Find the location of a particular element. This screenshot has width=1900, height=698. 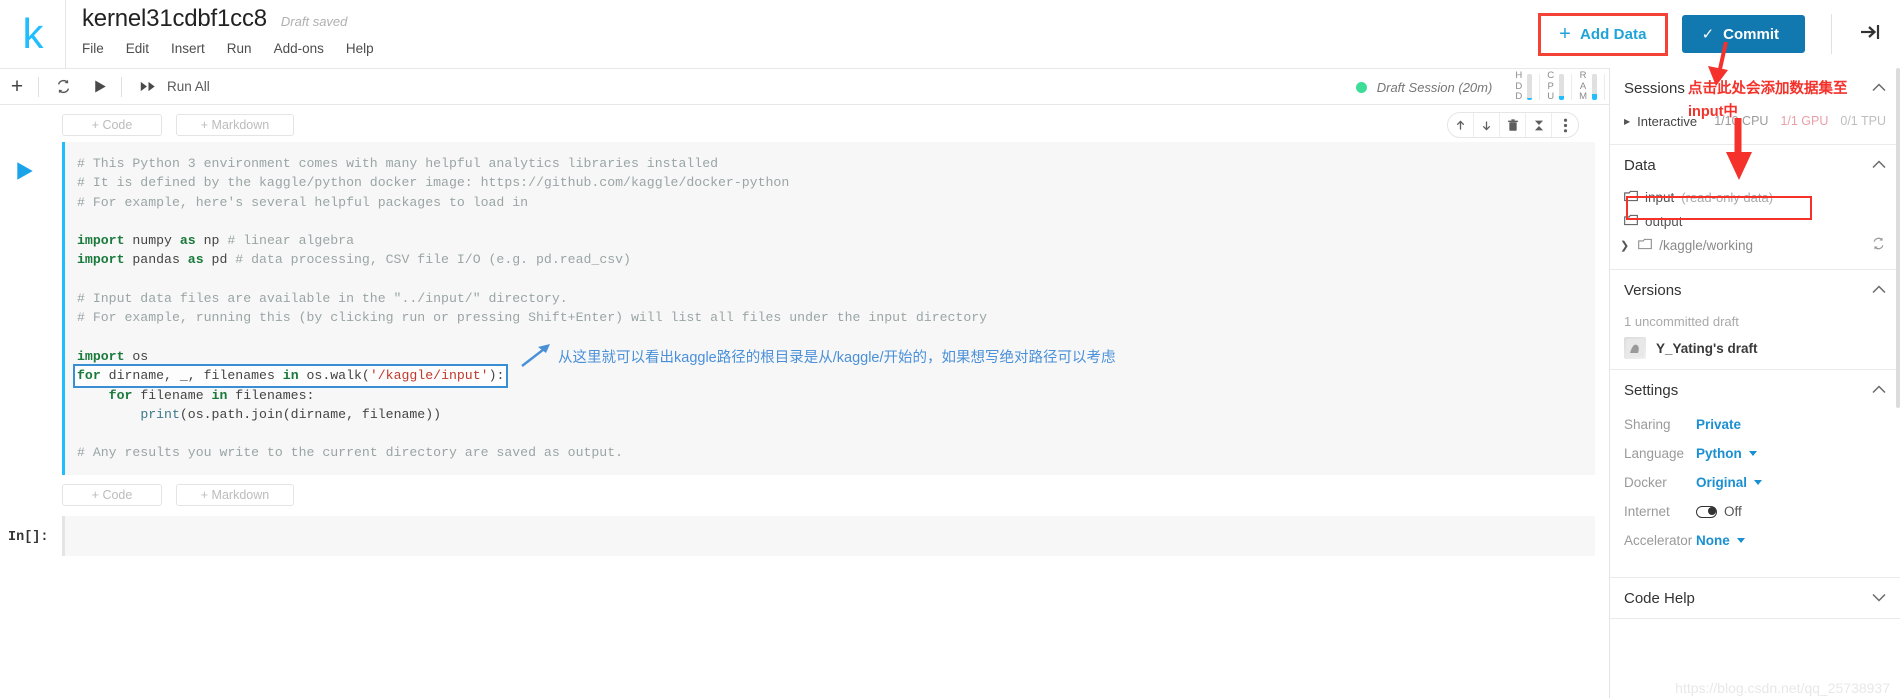

kaggle-logo: k is located at coordinates (33, 34).